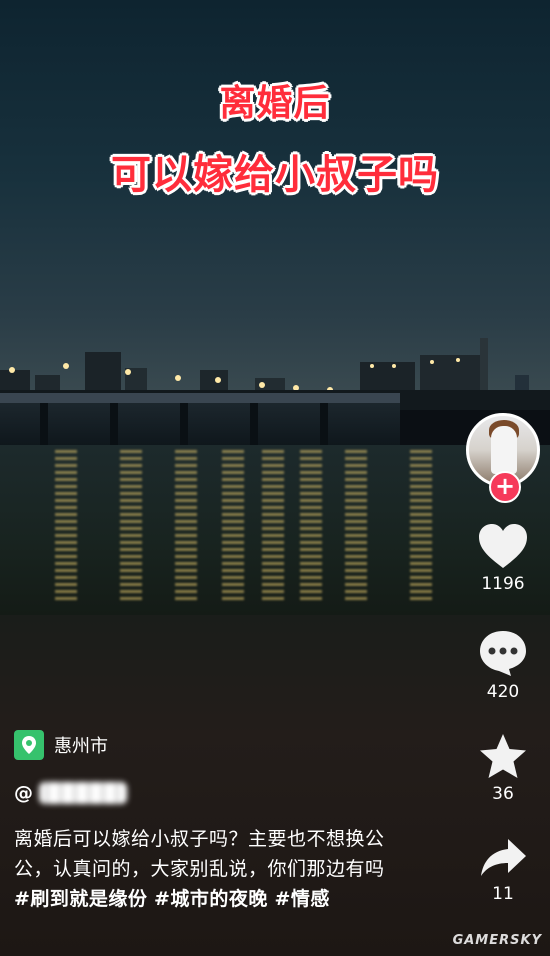 This screenshot has width=550, height=956. What do you see at coordinates (83, 793) in the screenshot?
I see `username-blurred` at bounding box center [83, 793].